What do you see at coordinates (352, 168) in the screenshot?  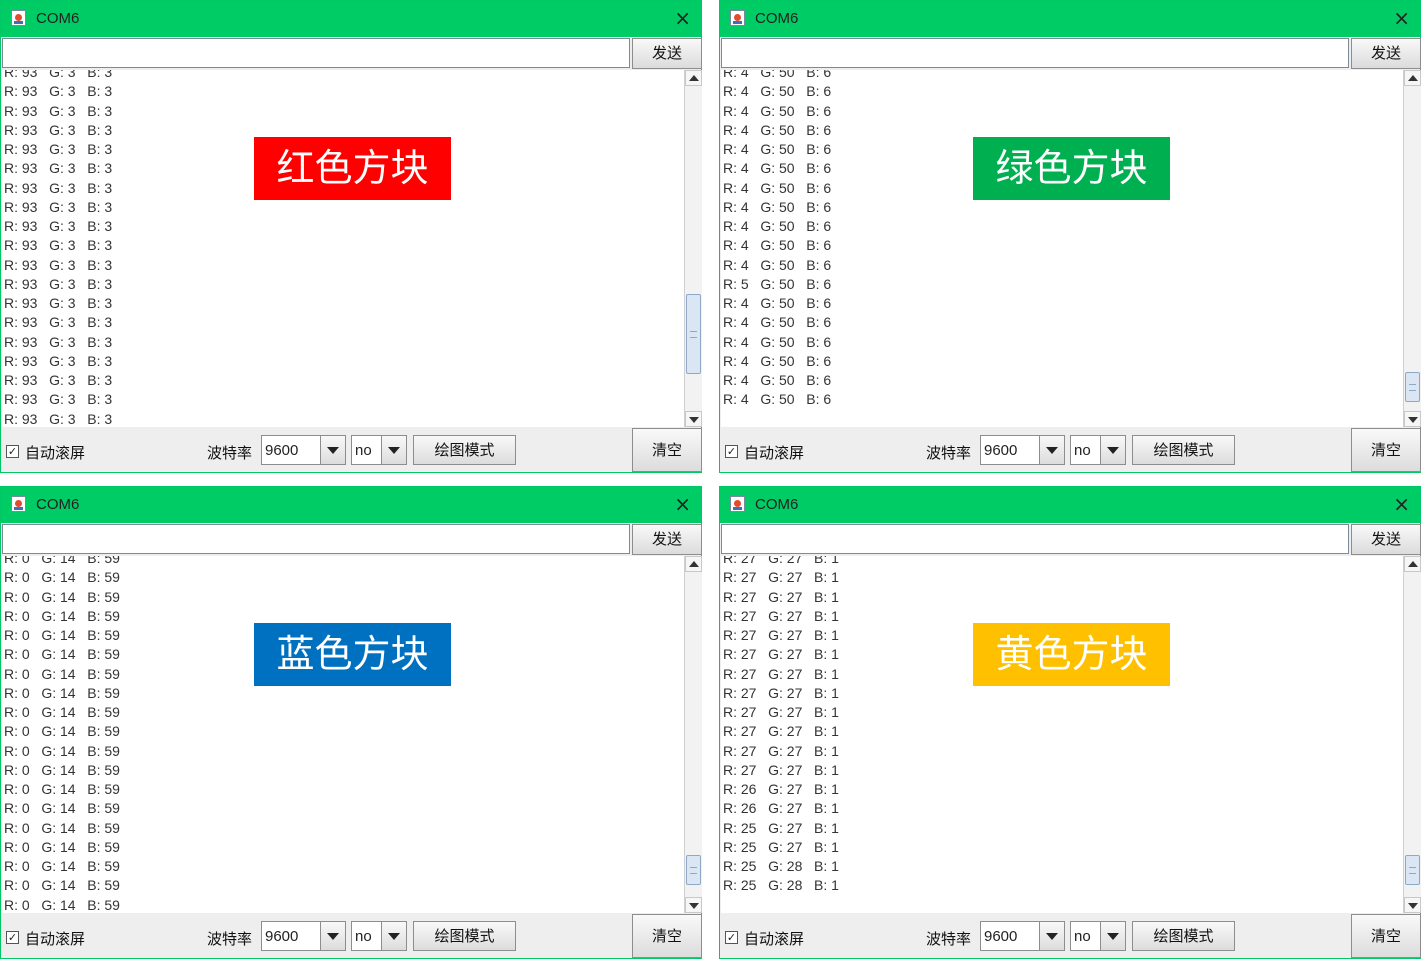 I see `color-block-label: 红色方块` at bounding box center [352, 168].